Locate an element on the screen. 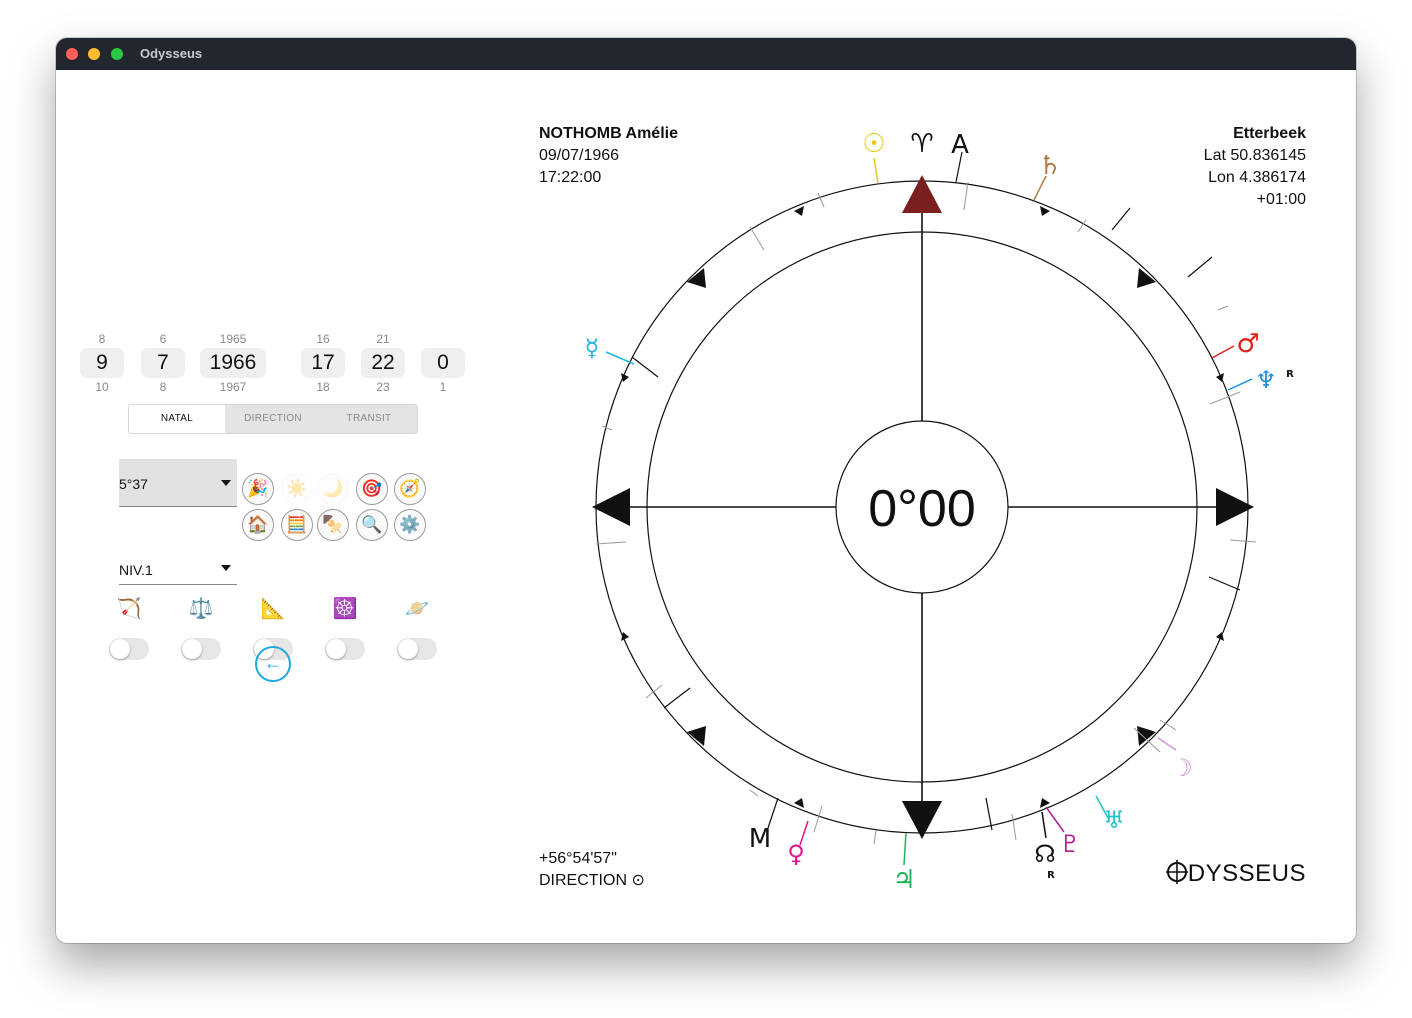 This screenshot has height=1018, width=1412. ic-arrow is located at coordinates (922, 820).